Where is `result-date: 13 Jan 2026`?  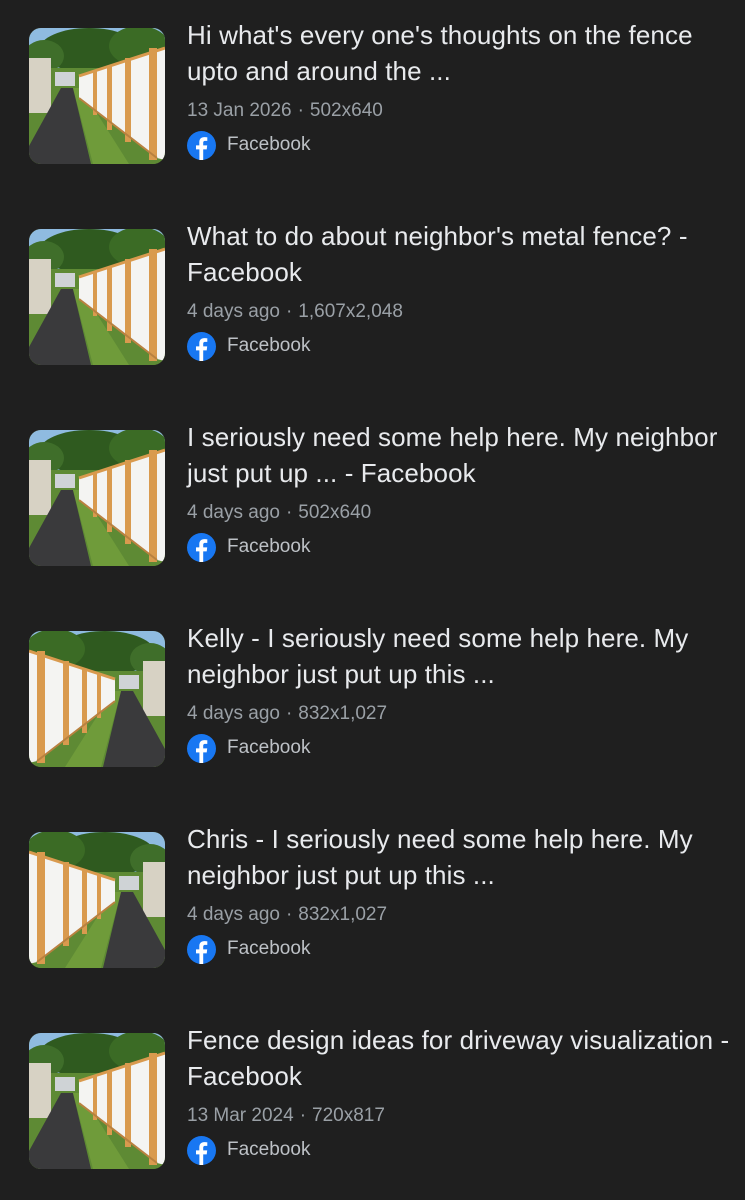
result-date: 13 Jan 2026 is located at coordinates (239, 110).